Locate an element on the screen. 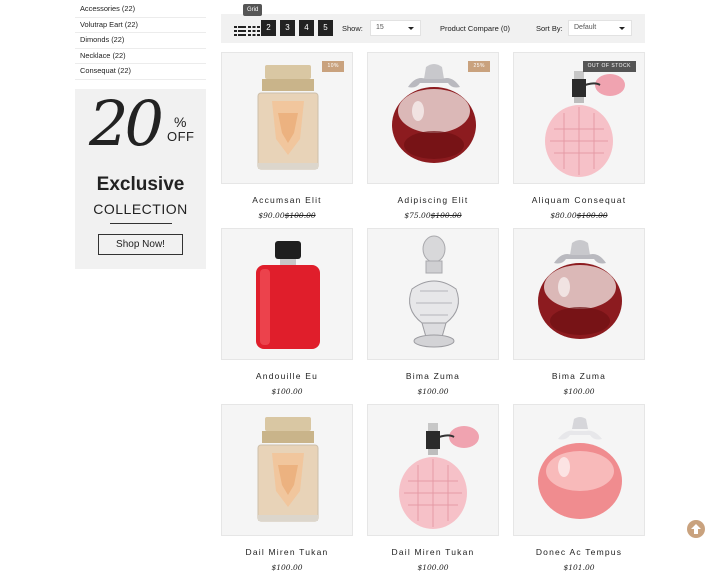 The width and height of the screenshot is (720, 574). product-name: Aliquam Consequat is located at coordinates (579, 200).